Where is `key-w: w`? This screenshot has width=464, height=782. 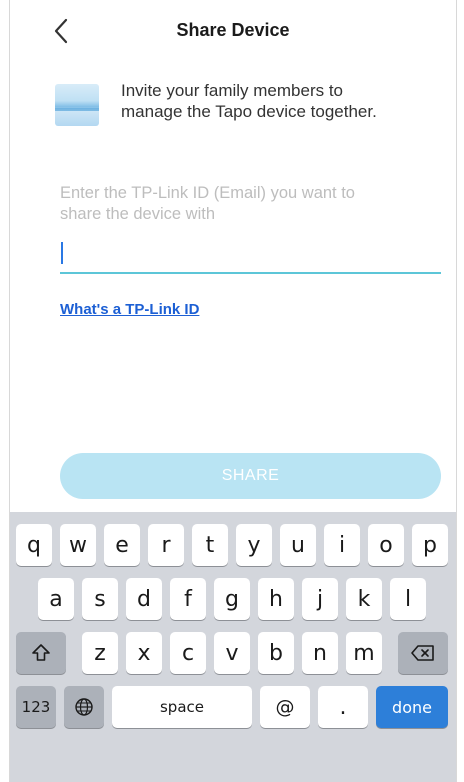 key-w: w is located at coordinates (78, 545).